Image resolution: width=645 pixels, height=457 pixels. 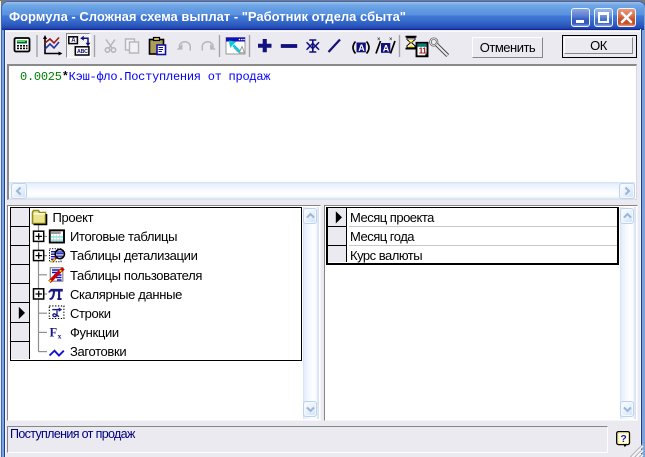 What do you see at coordinates (60, 336) in the screenshot?
I see `svg-text: x` at bounding box center [60, 336].